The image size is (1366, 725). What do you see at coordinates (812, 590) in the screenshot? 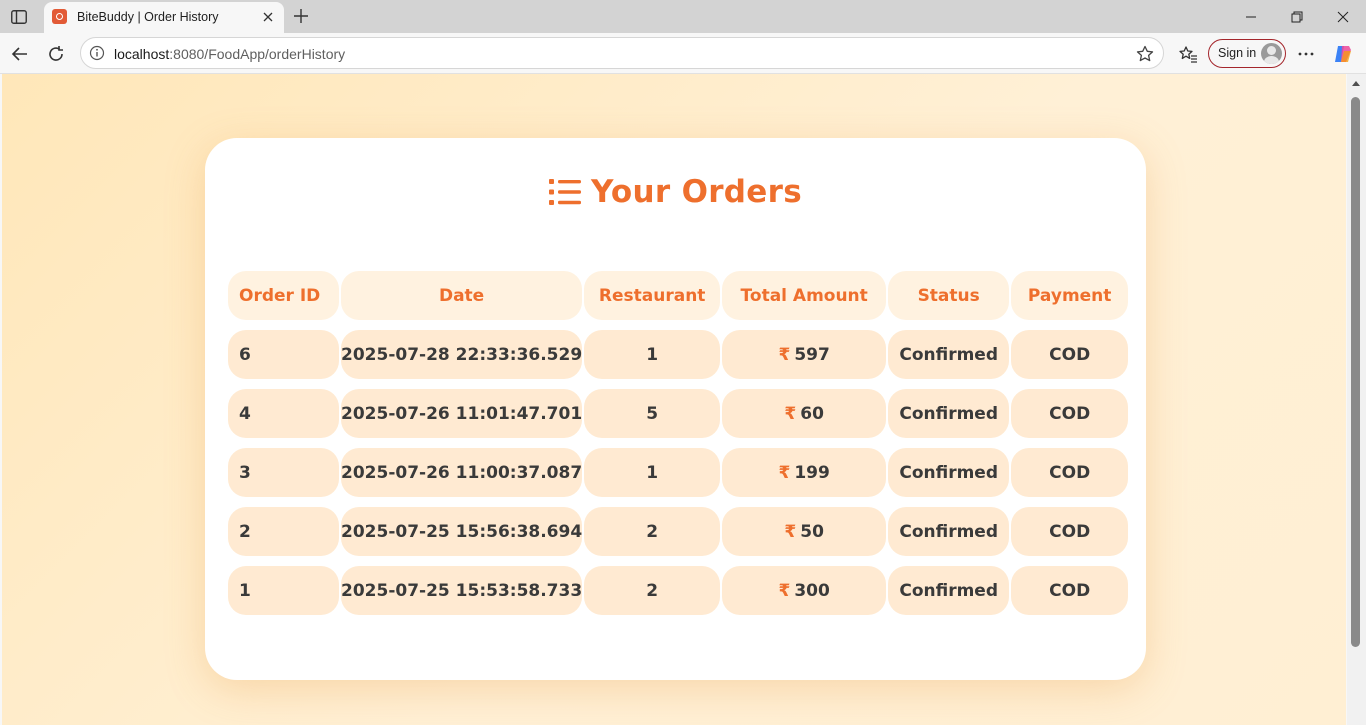
I see `amount-value: 300` at bounding box center [812, 590].